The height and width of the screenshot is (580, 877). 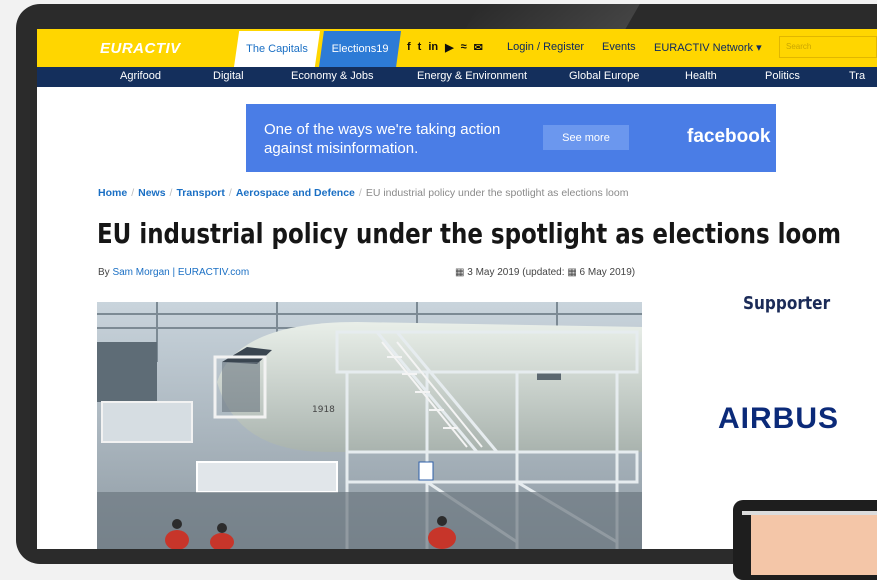 What do you see at coordinates (420, 47) in the screenshot?
I see `twitter-icon: t` at bounding box center [420, 47].